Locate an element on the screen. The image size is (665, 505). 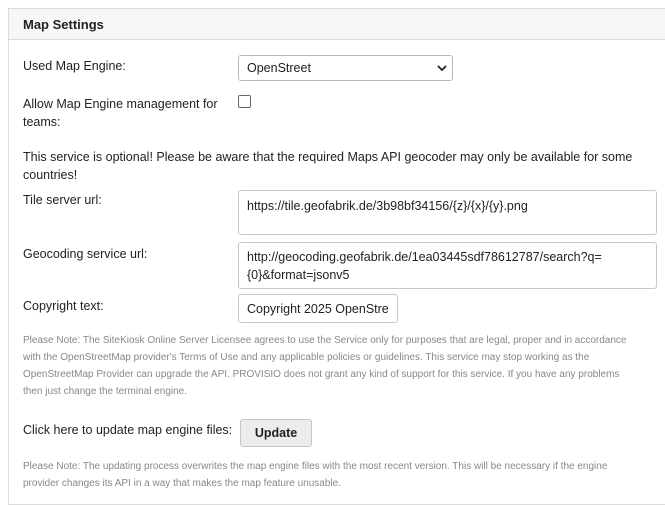
teams-label-line2: teams: is located at coordinates (42, 122).